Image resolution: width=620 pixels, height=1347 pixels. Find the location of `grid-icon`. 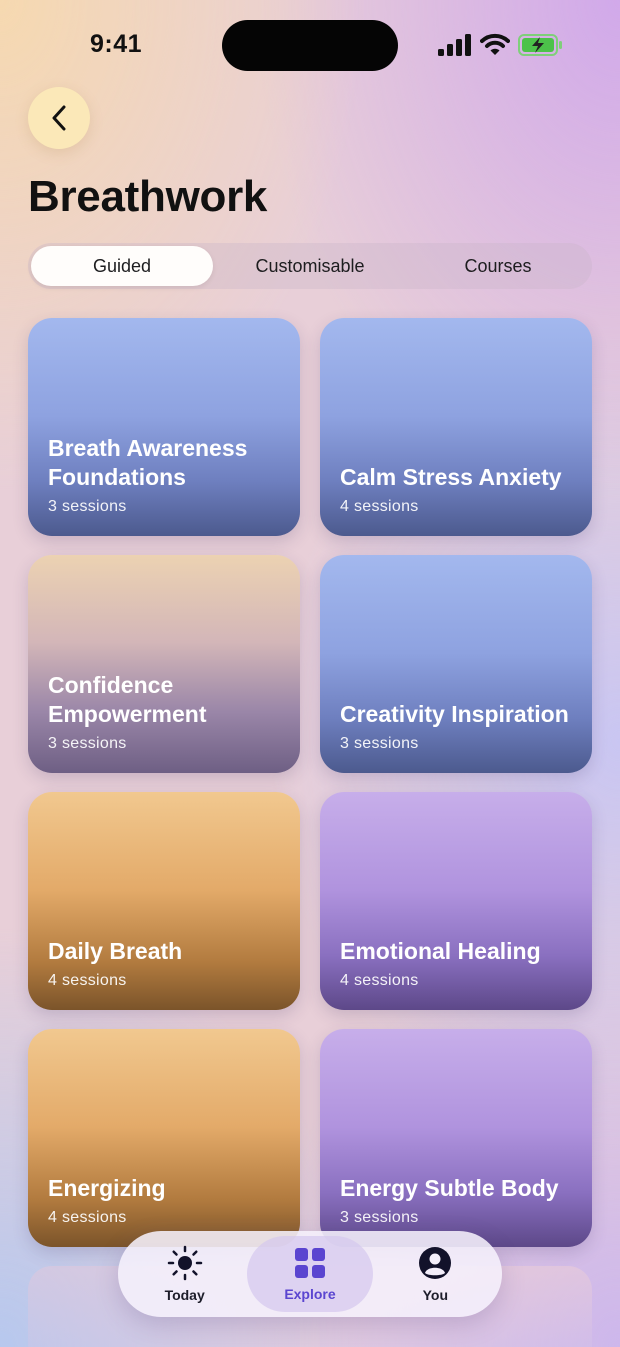

grid-icon is located at coordinates (309, 1263).